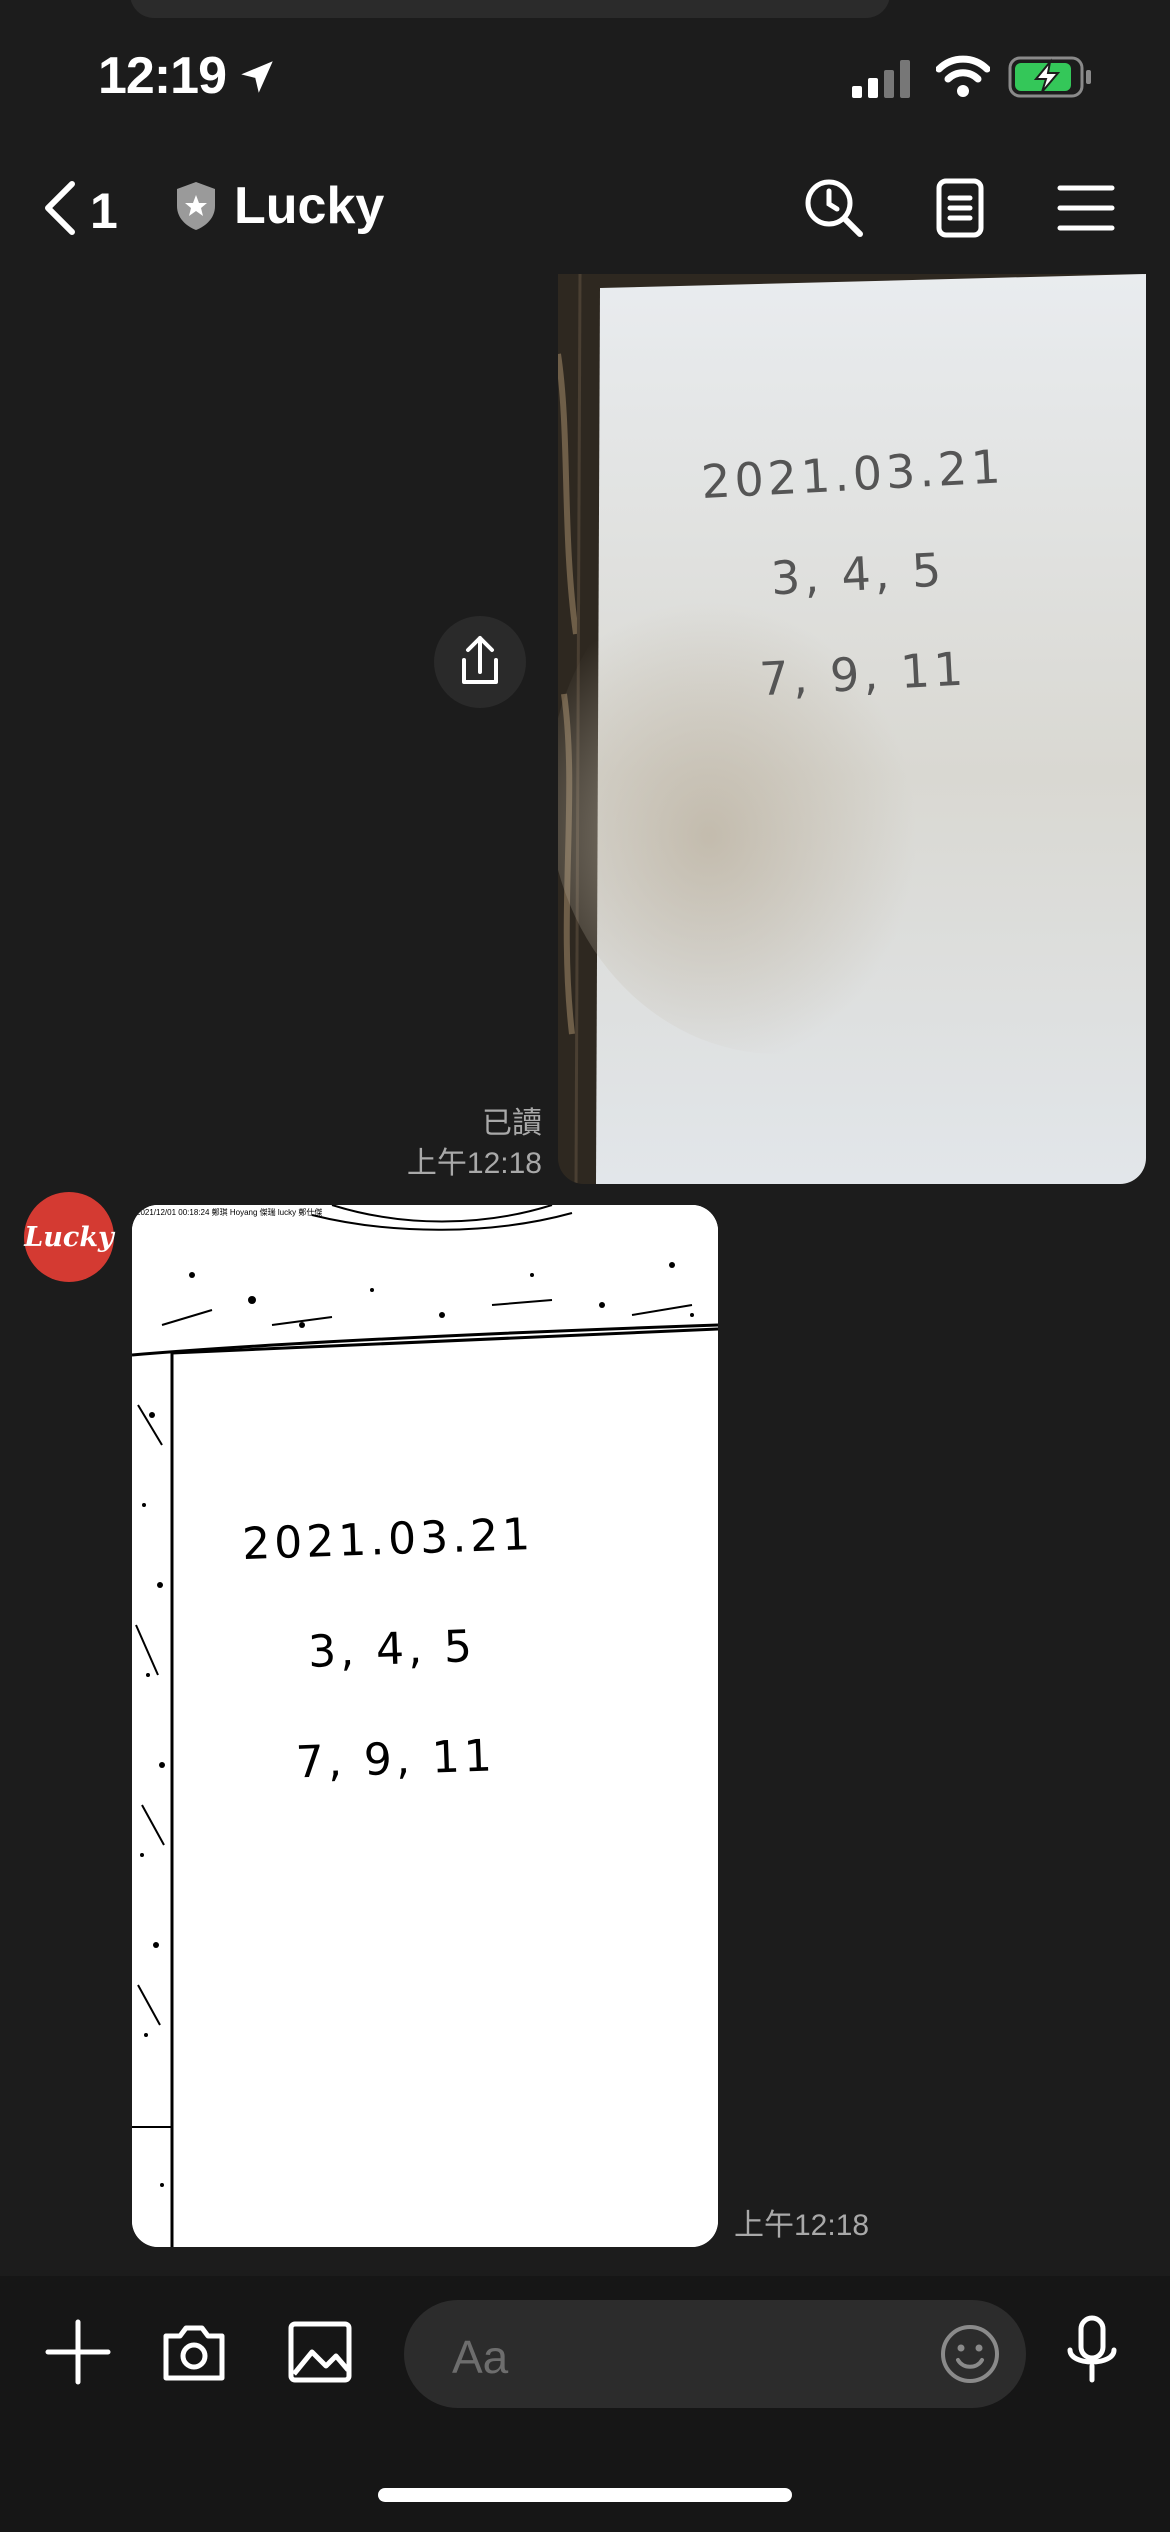 This screenshot has width=1170, height=2532. I want to click on image-icon, so click(320, 2355).